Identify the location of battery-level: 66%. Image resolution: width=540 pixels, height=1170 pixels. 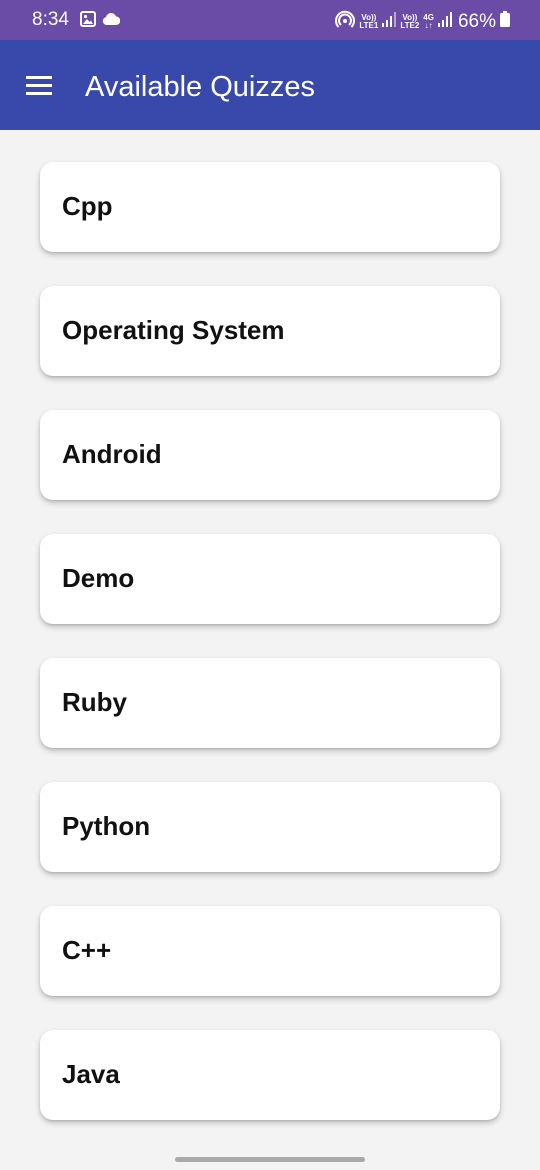
(476, 21).